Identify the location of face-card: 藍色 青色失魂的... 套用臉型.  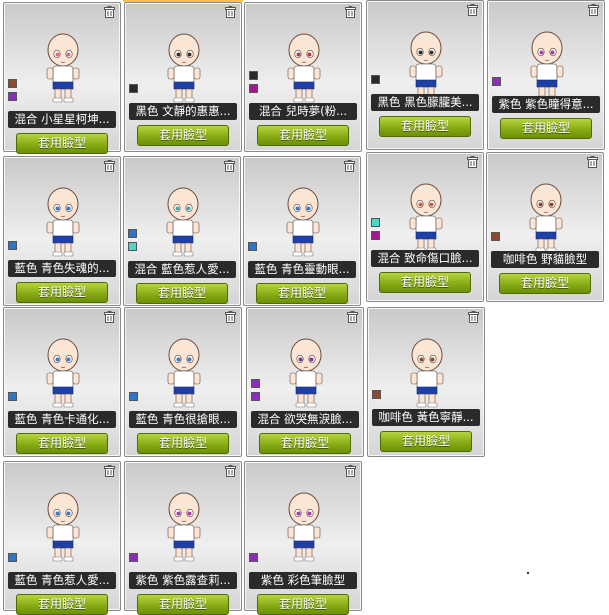
(62, 231).